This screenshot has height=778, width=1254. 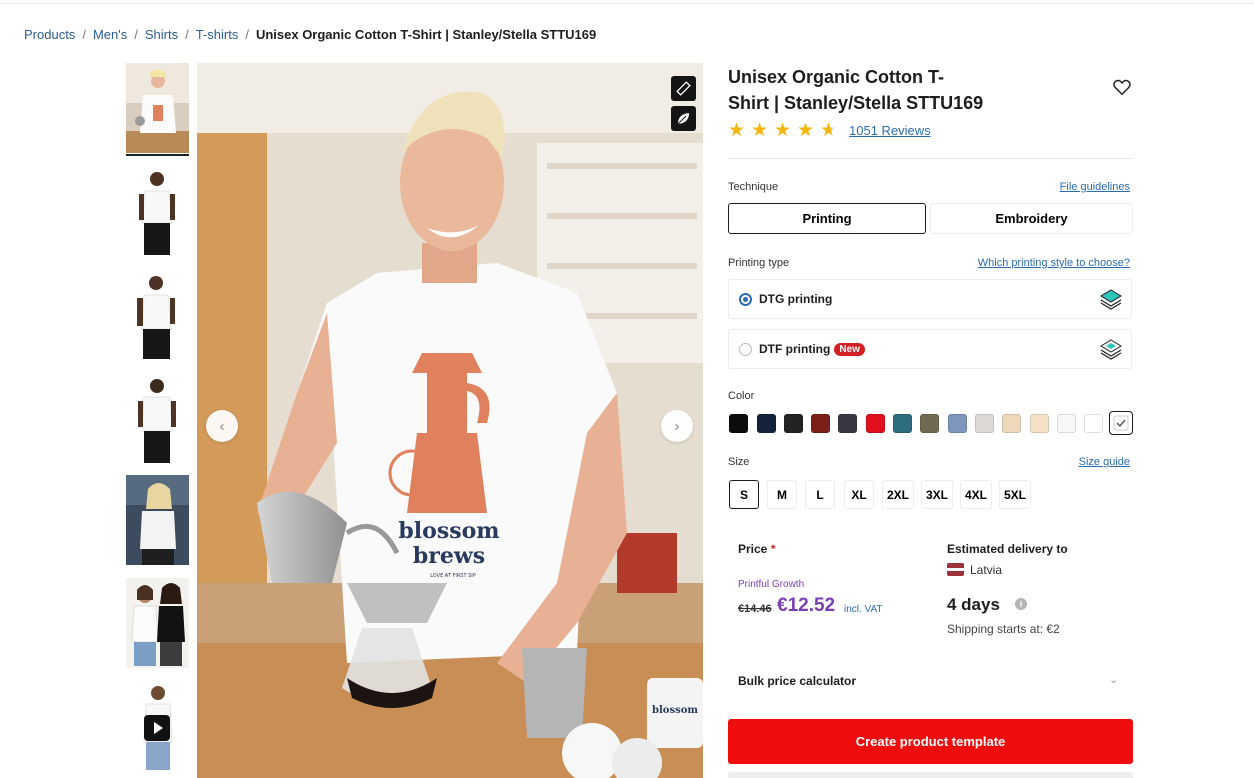 I want to click on printing-option-label: DTF printing, so click(x=795, y=349).